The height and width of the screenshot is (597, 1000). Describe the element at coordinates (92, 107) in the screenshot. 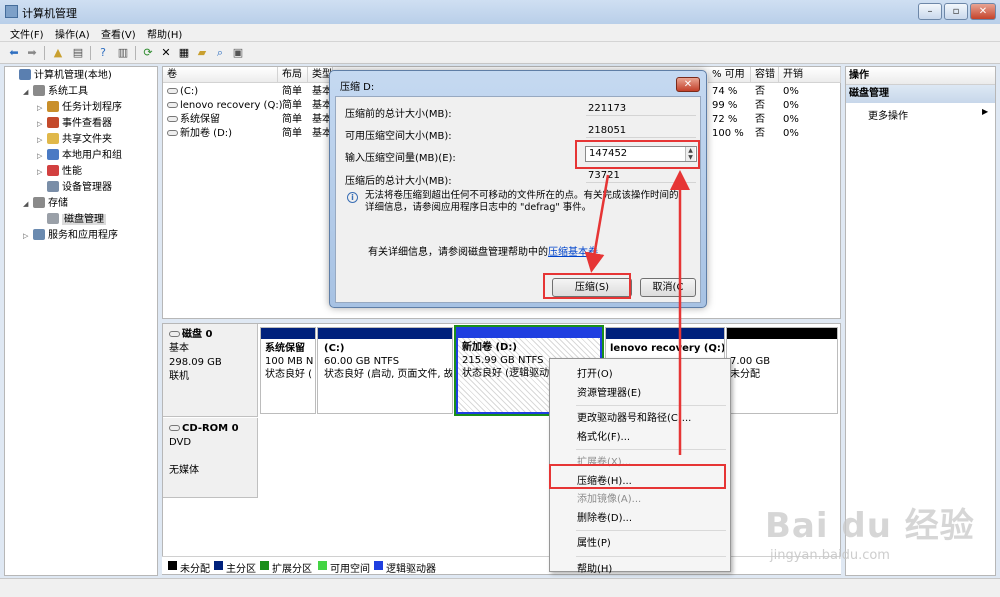

I see `tree-item-label: 任务计划程序` at that location.